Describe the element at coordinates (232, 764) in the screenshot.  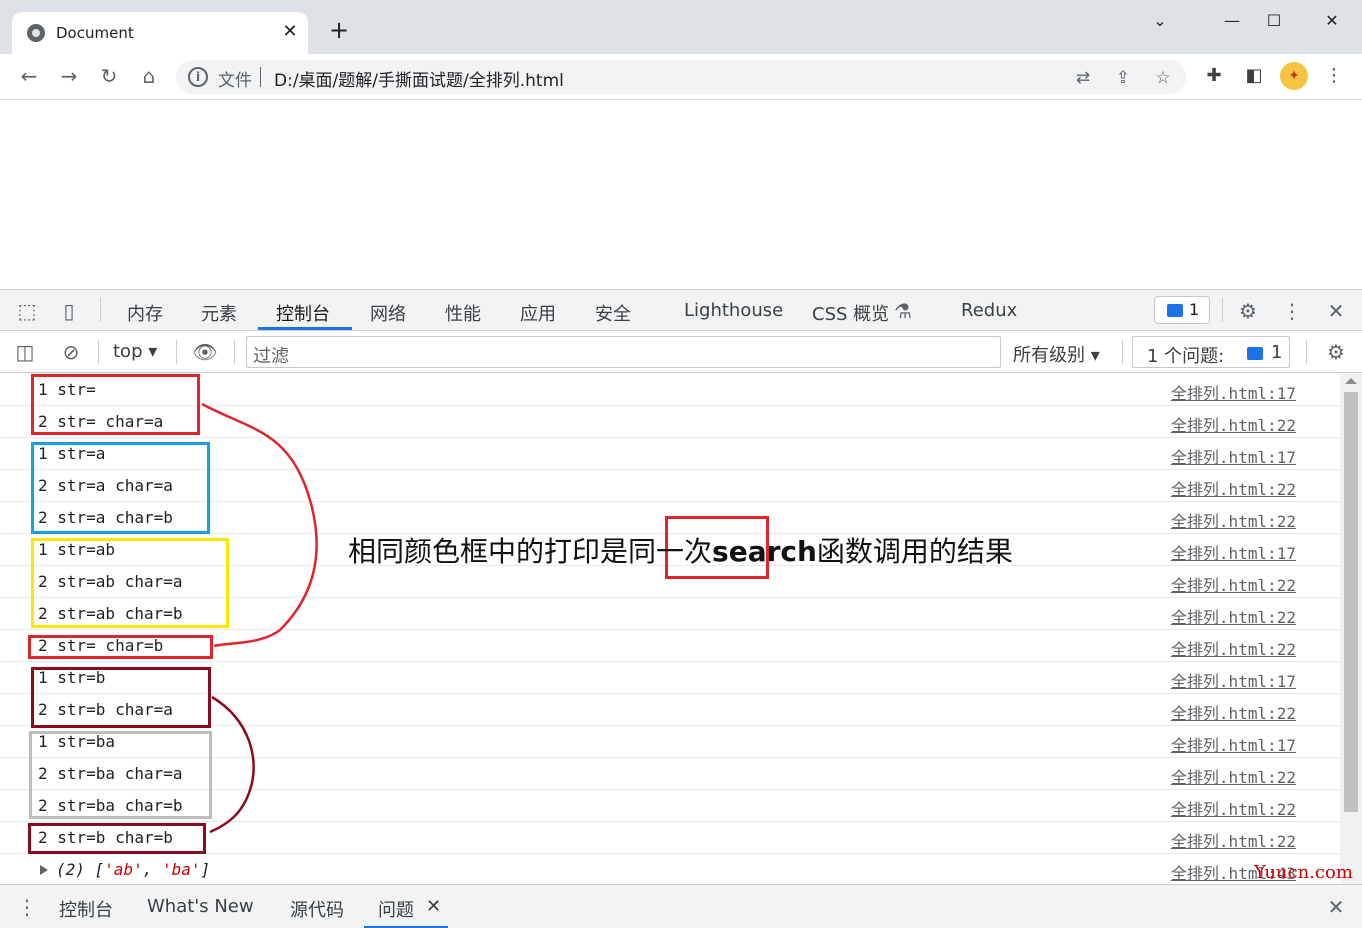
I see `annotation-curve-darkred` at that location.